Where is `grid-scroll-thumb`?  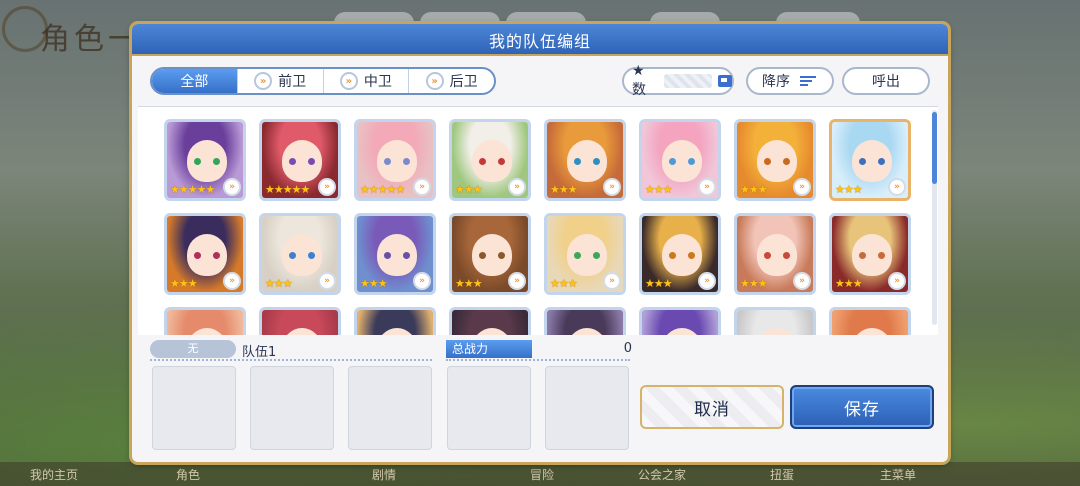
grid-scroll-thumb is located at coordinates (934, 148).